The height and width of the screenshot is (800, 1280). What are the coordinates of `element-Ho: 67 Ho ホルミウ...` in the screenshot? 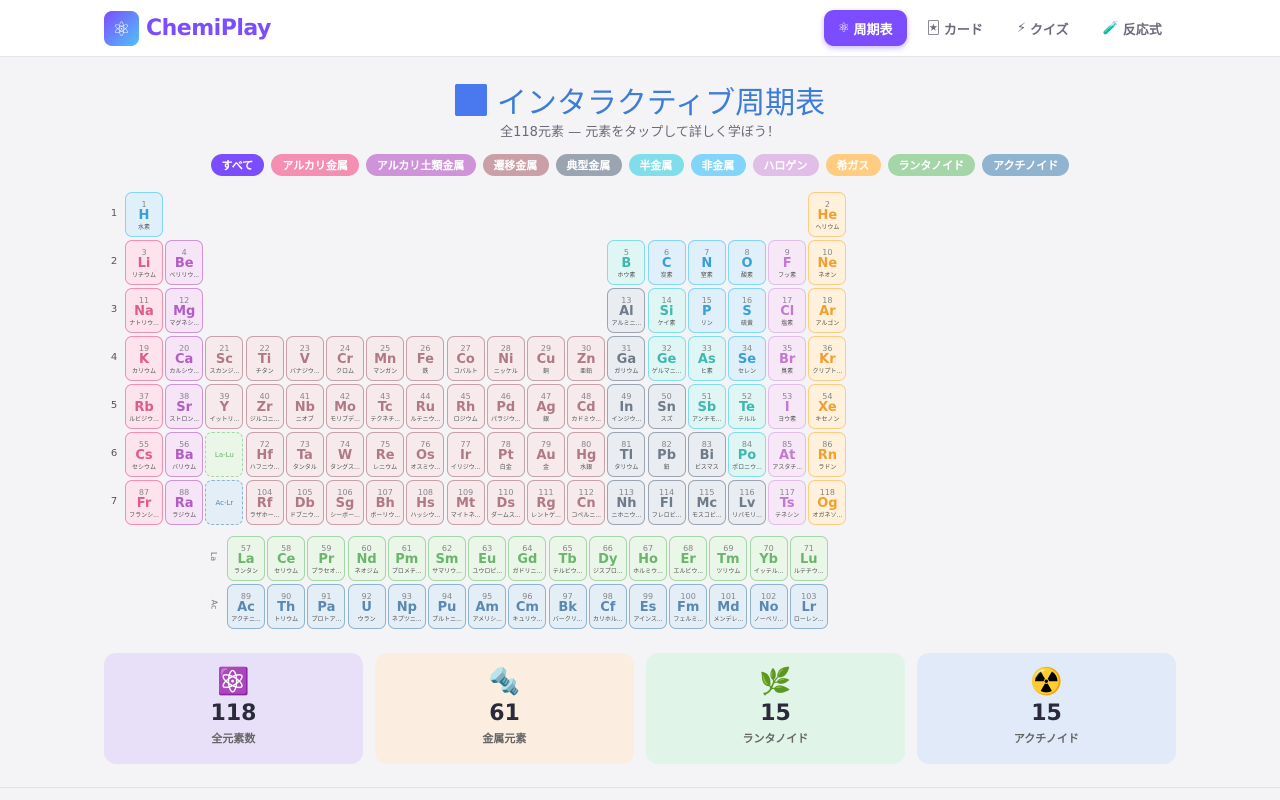 It's located at (648, 558).